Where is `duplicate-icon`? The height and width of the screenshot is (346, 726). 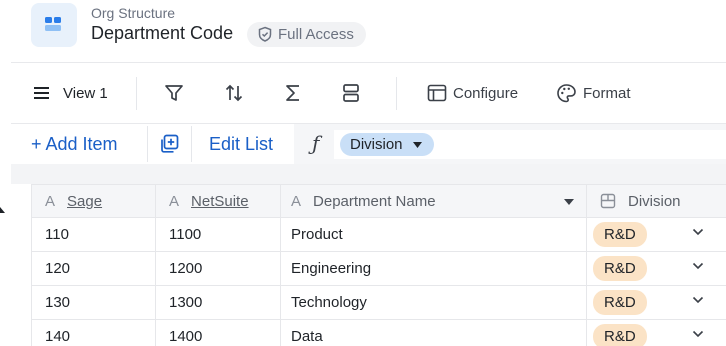 duplicate-icon is located at coordinates (169, 144).